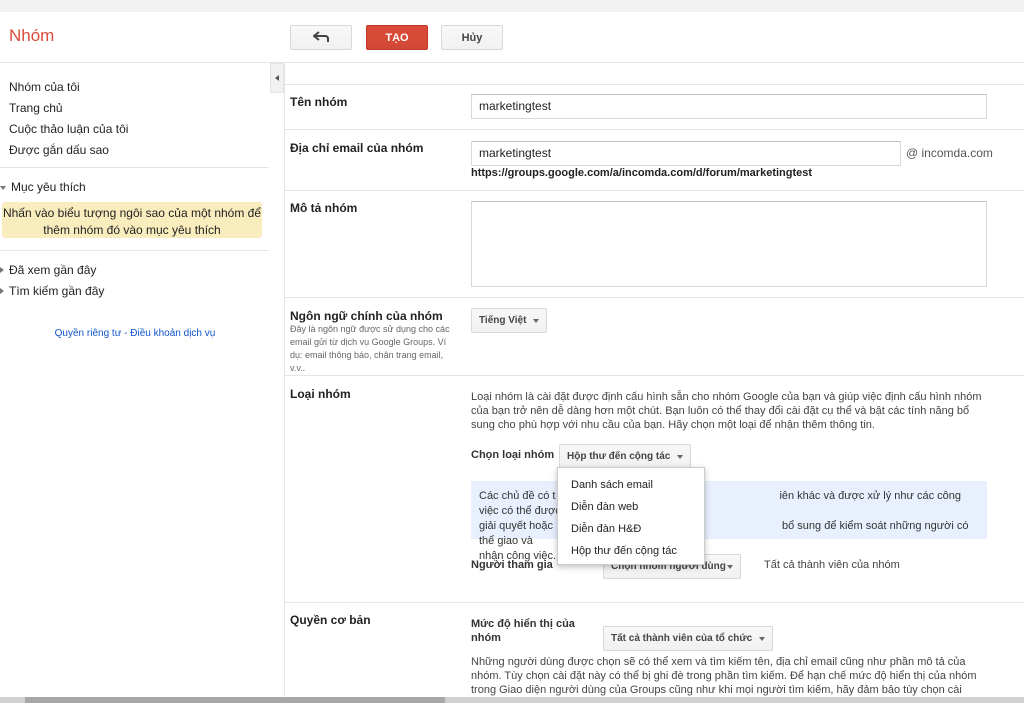 This screenshot has height=703, width=1024. Describe the element at coordinates (523, 631) in the screenshot. I see `visibility-label: Mức độ hiển thị của nhóm` at that location.